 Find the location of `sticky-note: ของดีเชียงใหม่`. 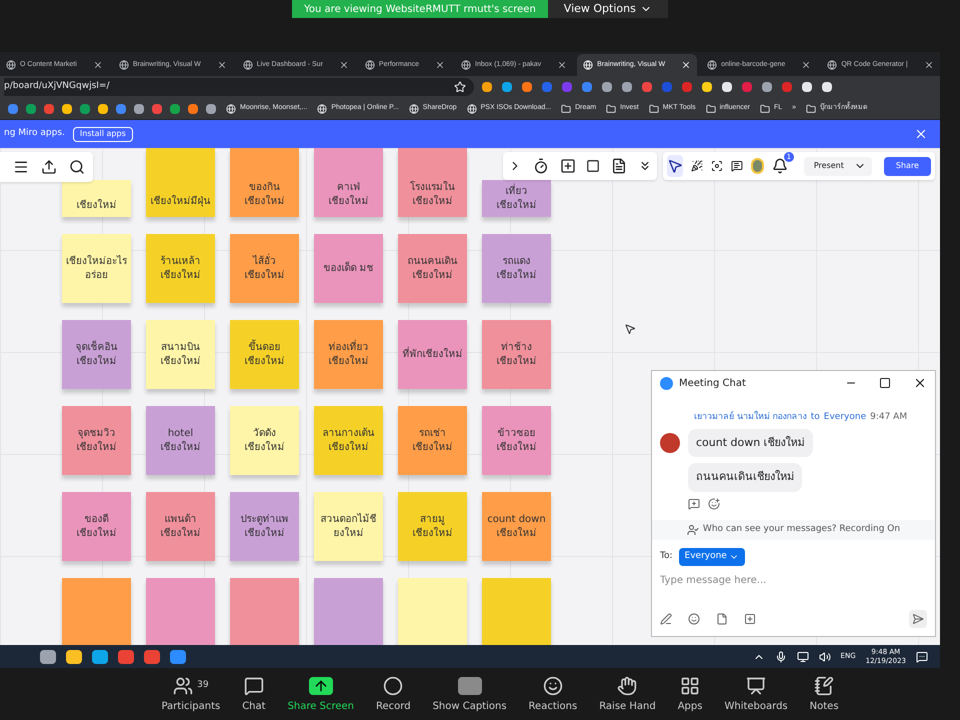

sticky-note: ของดีเชียงใหม่ is located at coordinates (96, 526).